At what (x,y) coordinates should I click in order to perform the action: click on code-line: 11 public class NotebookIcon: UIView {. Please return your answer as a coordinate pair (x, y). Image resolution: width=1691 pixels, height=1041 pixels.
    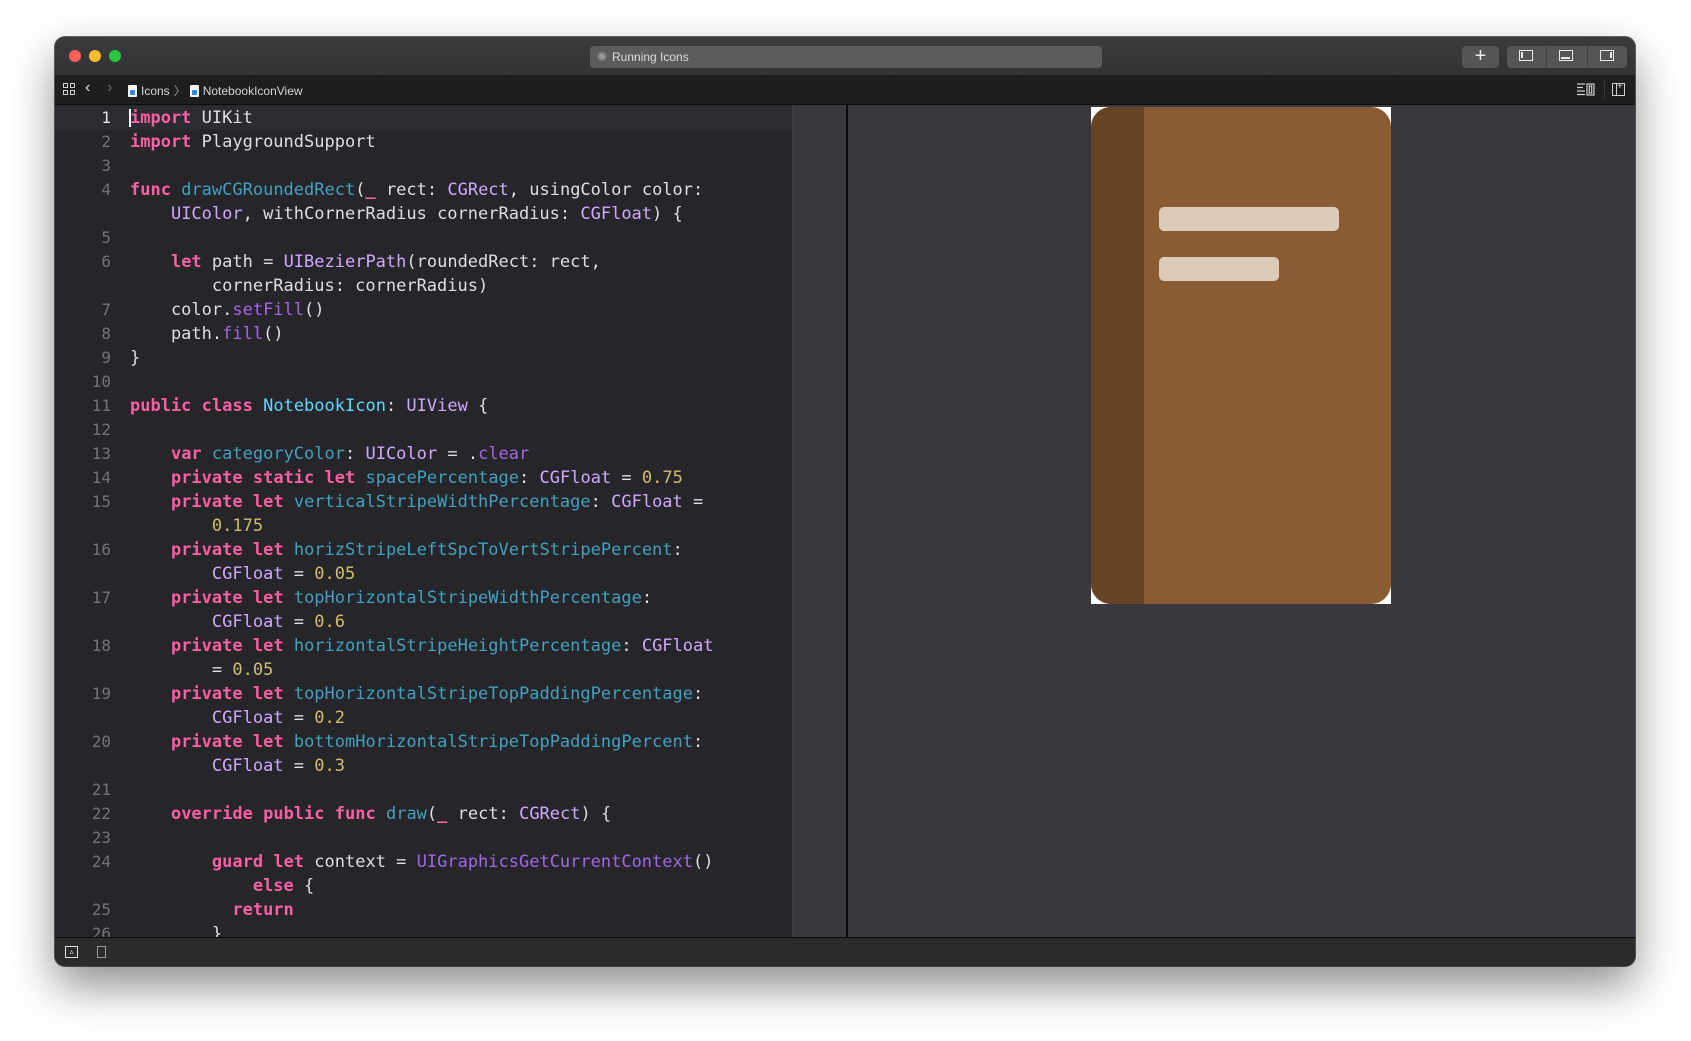
    Looking at the image, I should click on (423, 406).